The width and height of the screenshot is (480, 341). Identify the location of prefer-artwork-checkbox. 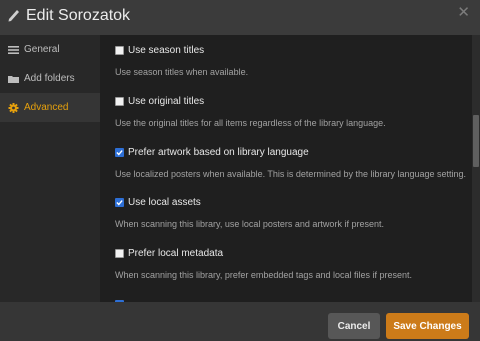
(119, 152).